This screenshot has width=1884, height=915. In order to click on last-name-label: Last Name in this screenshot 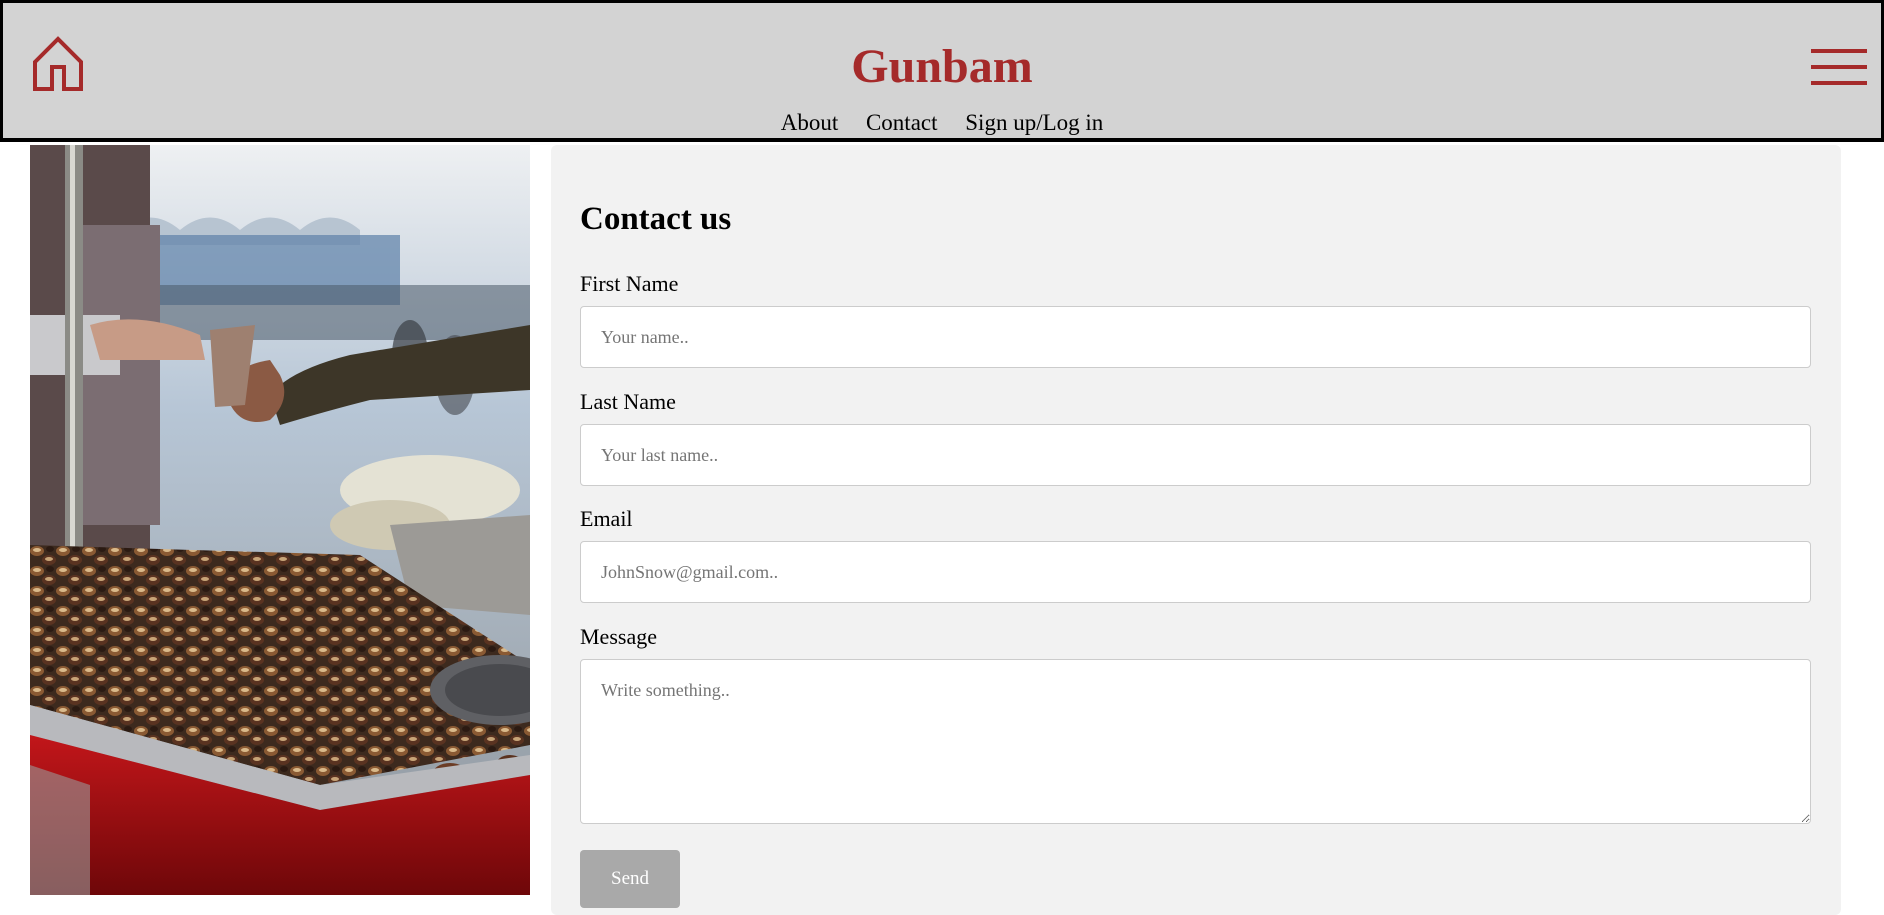, I will do `click(628, 401)`.